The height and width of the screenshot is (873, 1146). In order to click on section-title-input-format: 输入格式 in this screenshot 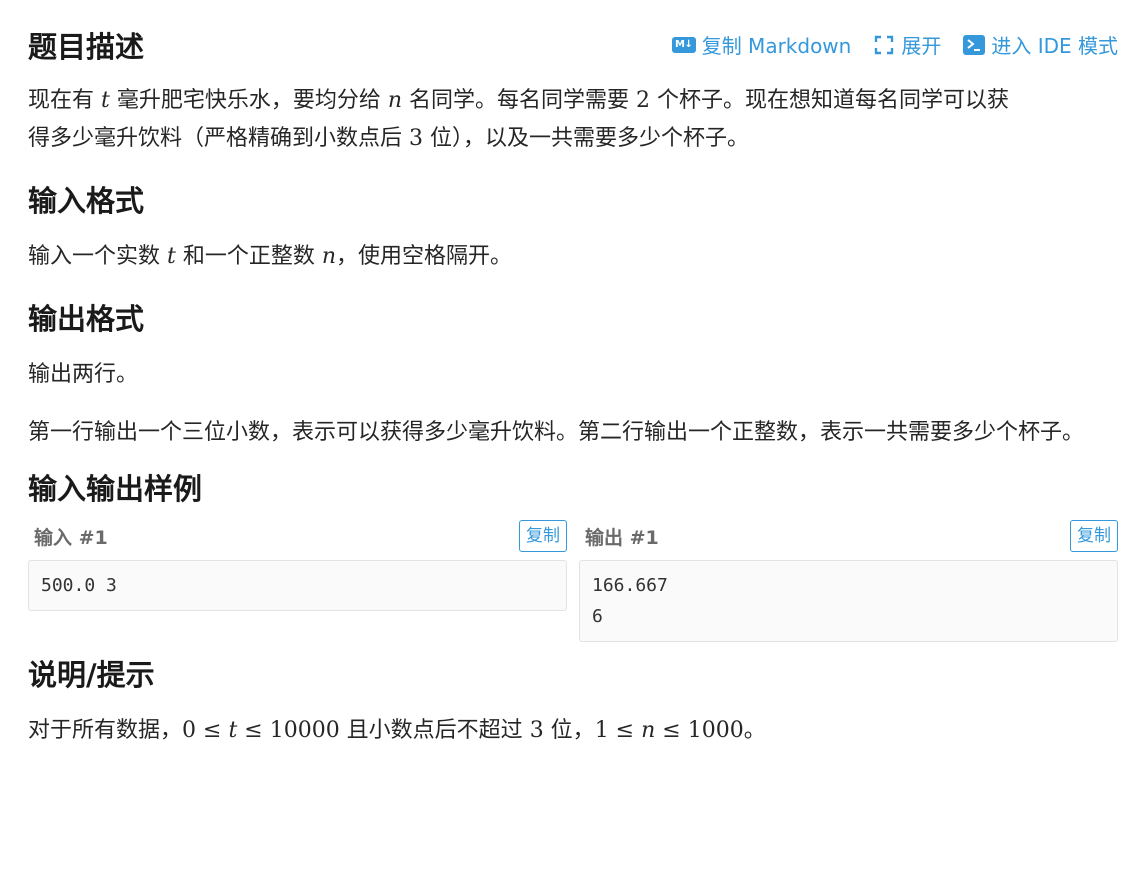, I will do `click(86, 201)`.